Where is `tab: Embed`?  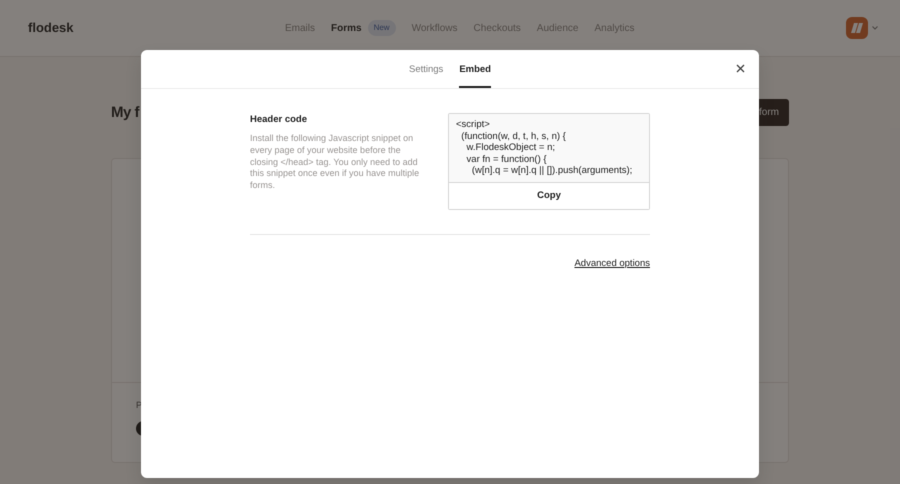 tab: Embed is located at coordinates (475, 69).